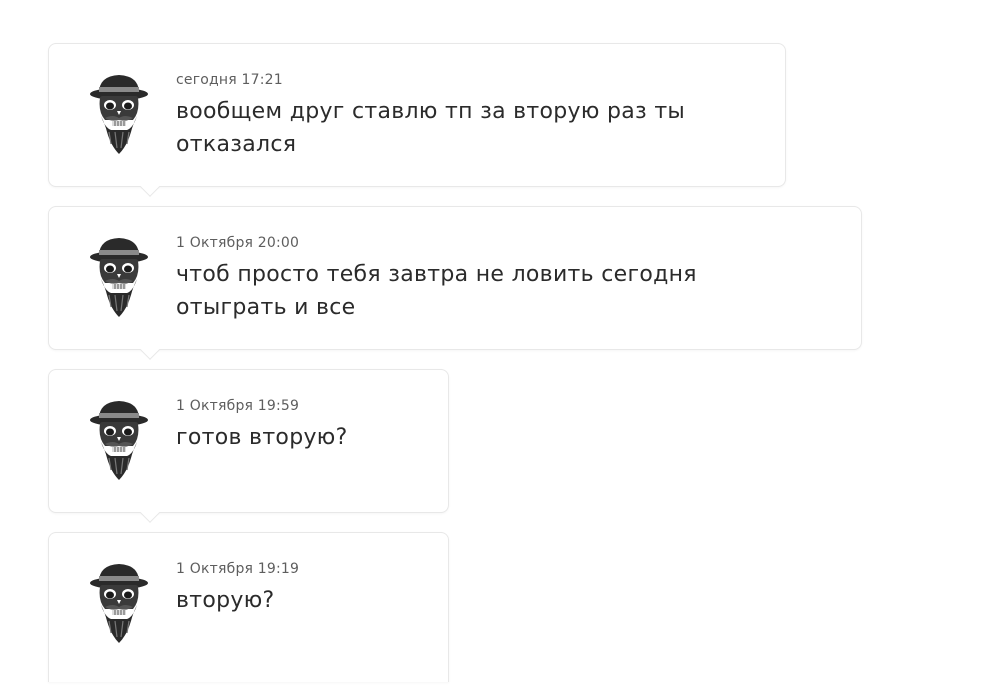  I want to click on message-timestamp: 1 Октября 19:59, so click(238, 406).